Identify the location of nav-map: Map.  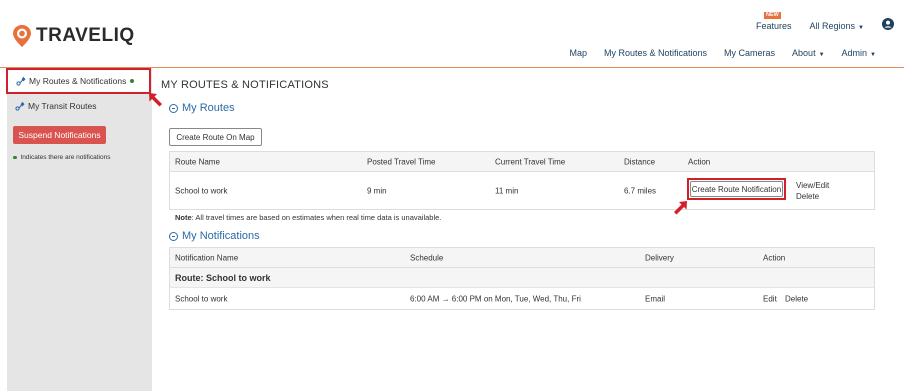
(578, 53).